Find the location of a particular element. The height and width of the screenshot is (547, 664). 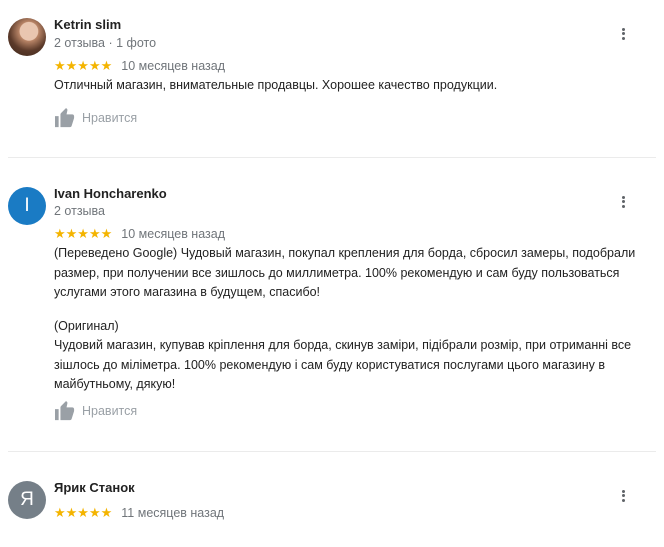

rating-row: ★★★★★ 11 месяцев назад is located at coordinates (139, 513).